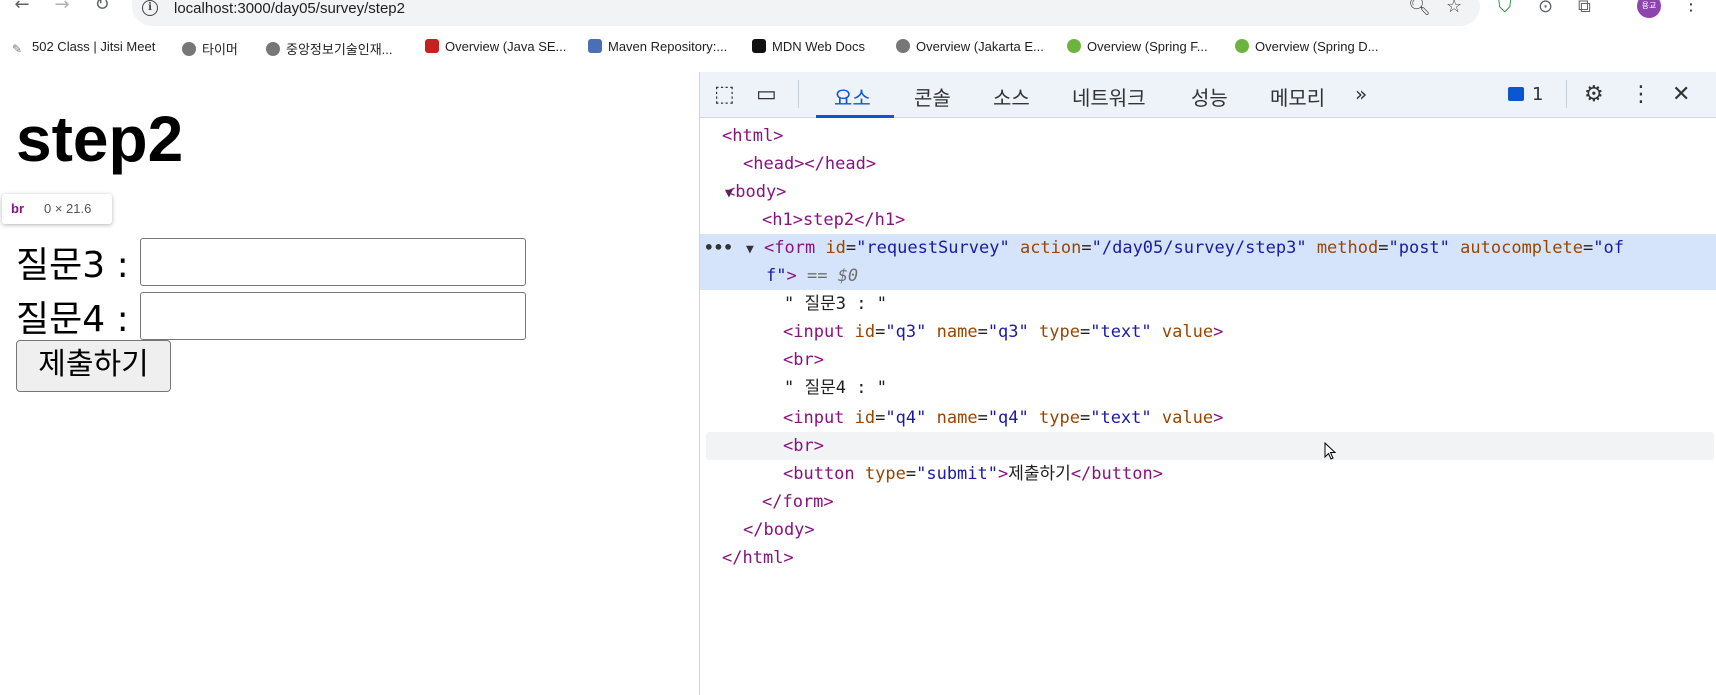 This screenshot has width=1716, height=695. Describe the element at coordinates (1649, 9) in the screenshot. I see `avatar: 용교` at that location.